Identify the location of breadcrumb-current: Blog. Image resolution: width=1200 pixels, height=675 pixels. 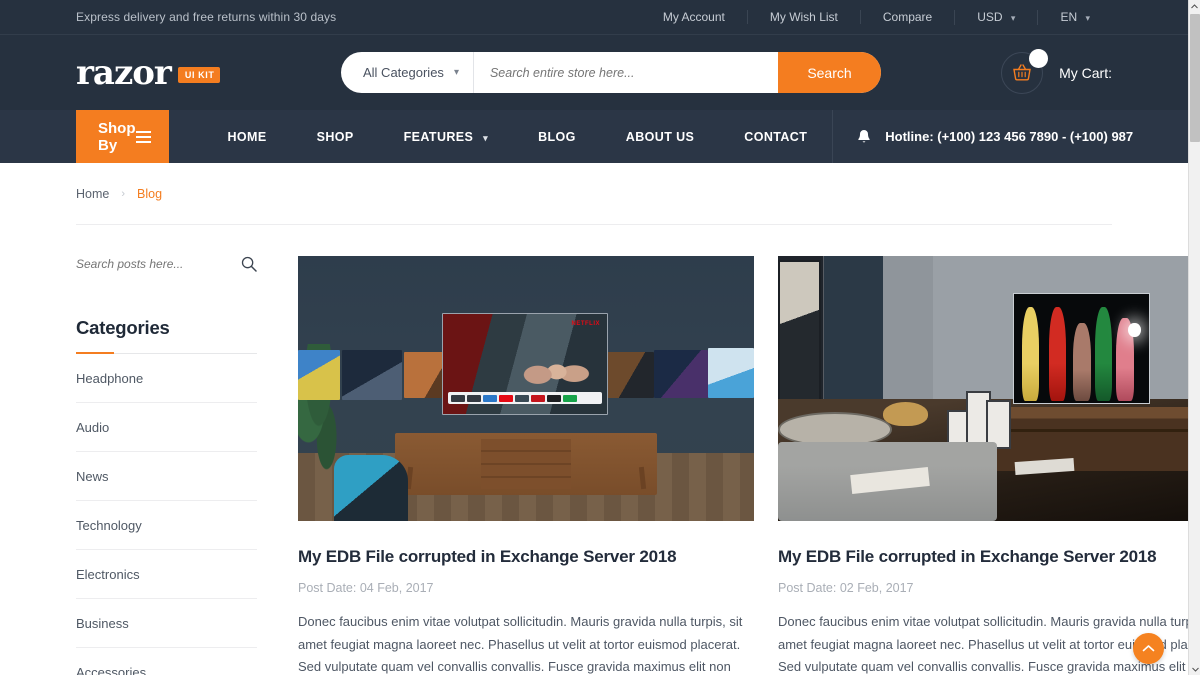
(149, 194).